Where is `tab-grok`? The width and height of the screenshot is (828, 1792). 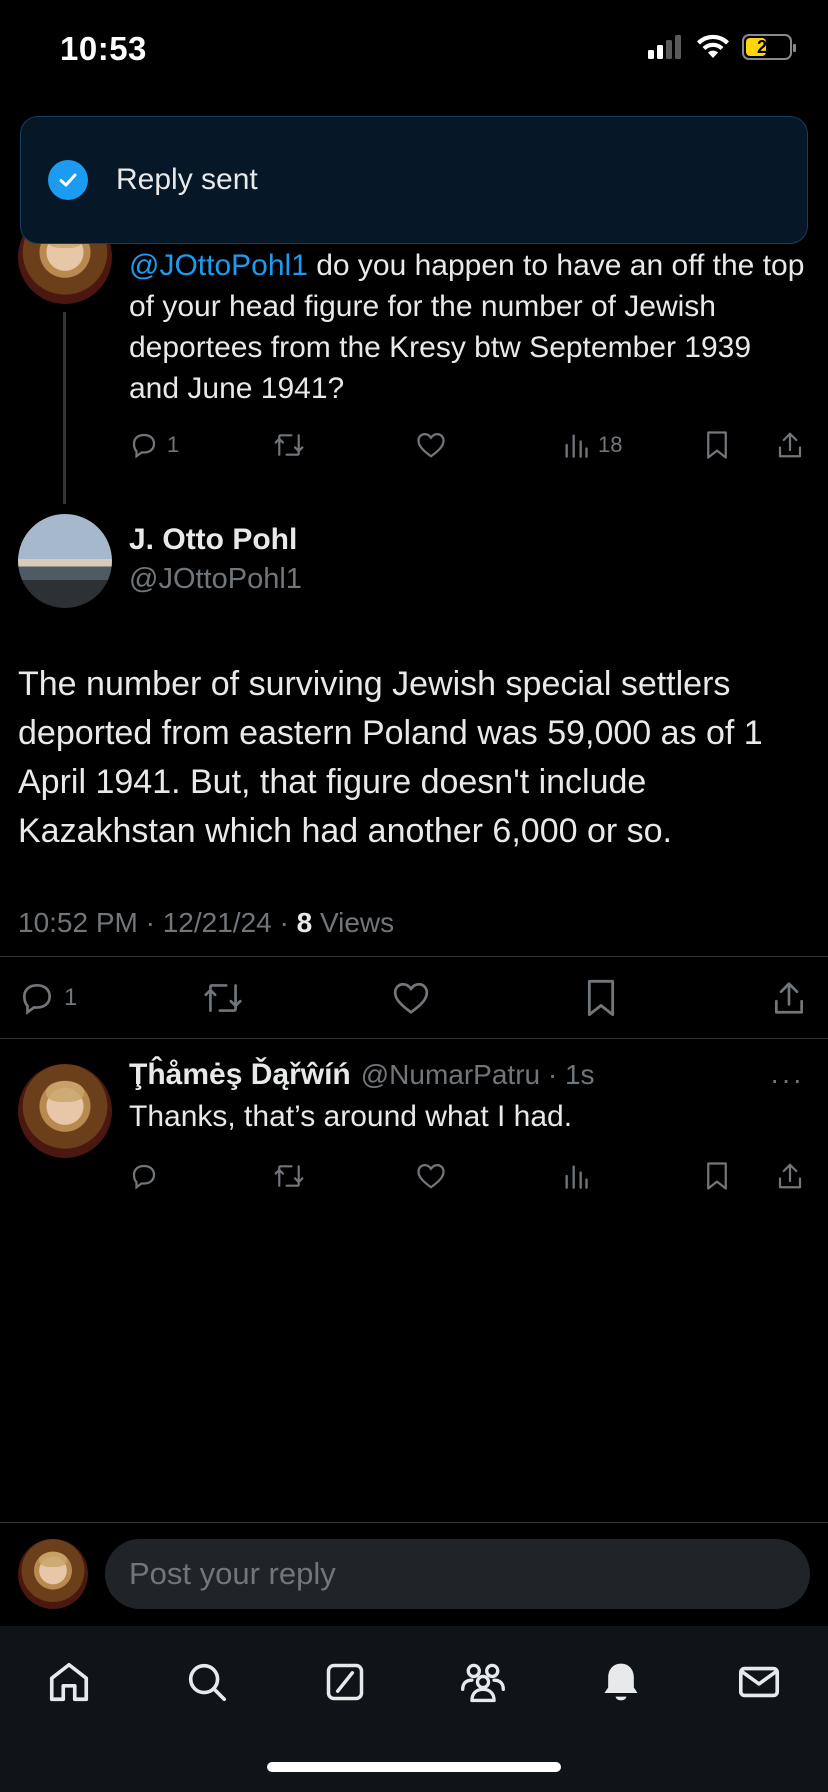 tab-grok is located at coordinates (345, 1682).